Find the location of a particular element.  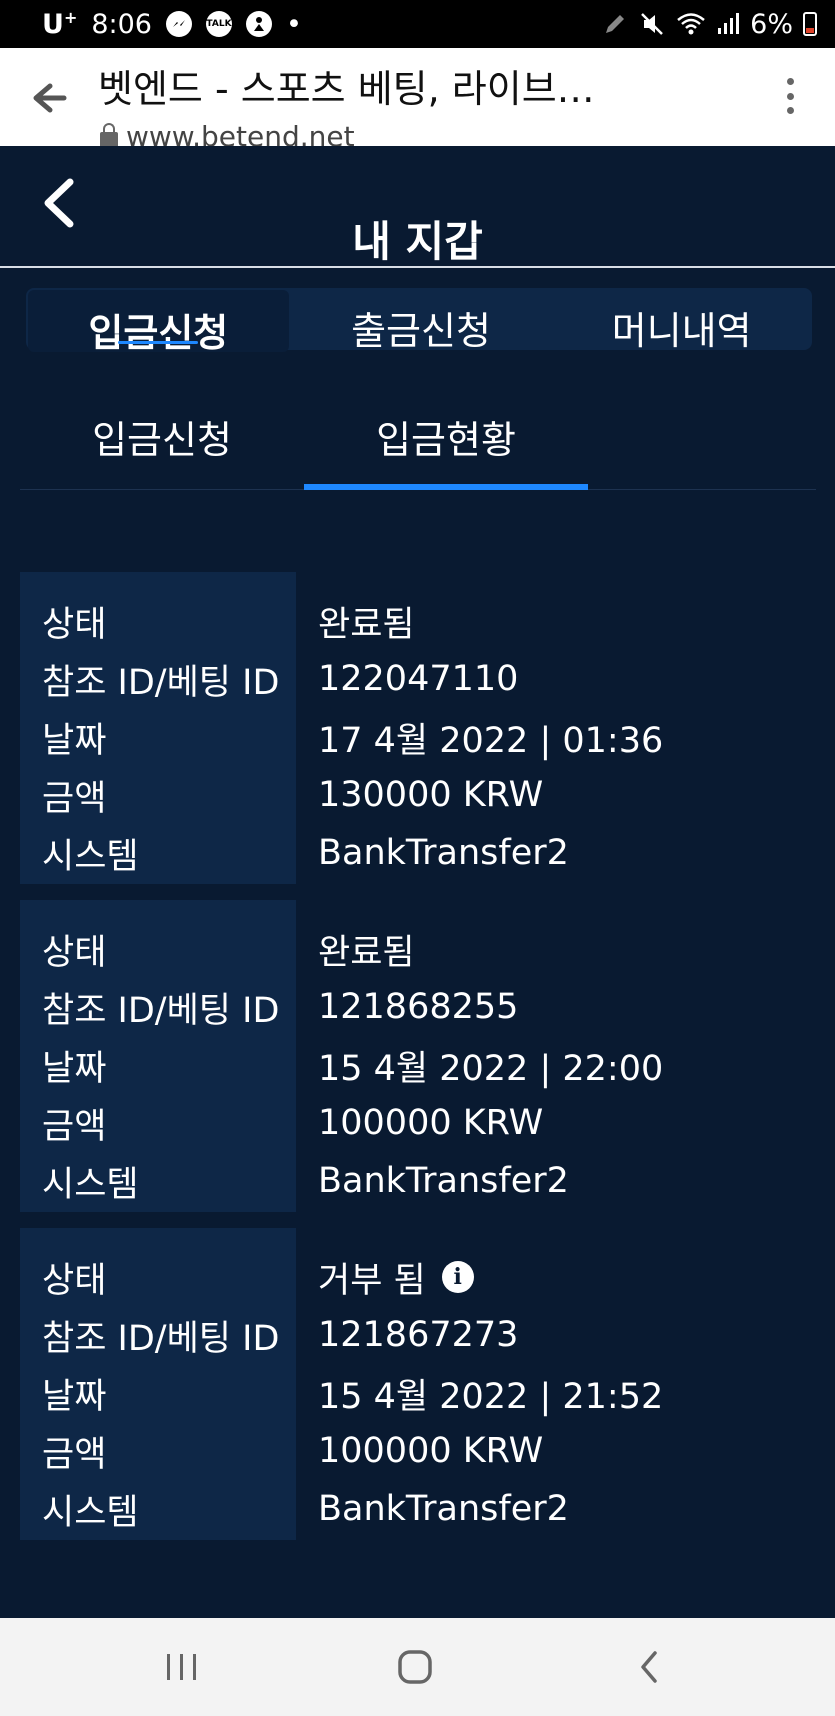

url-text: www.betend.net is located at coordinates (240, 133).